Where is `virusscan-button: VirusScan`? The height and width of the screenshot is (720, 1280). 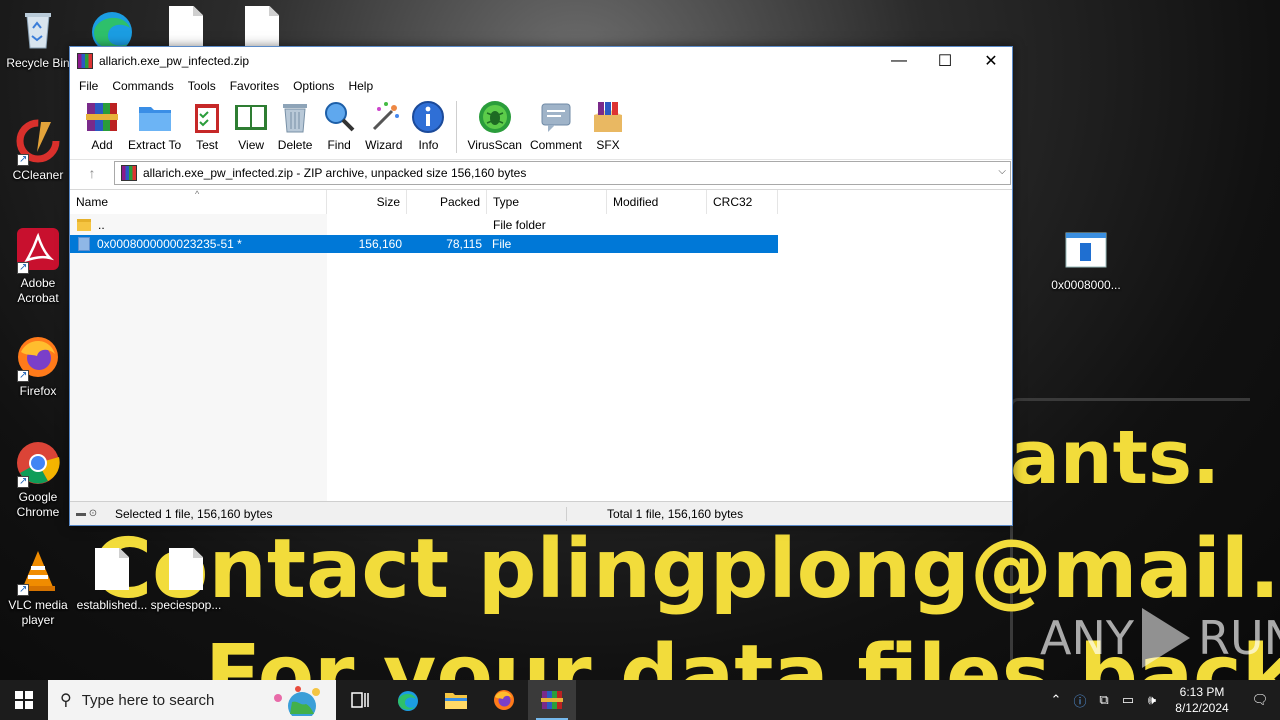 virusscan-button: VirusScan is located at coordinates (494, 127).